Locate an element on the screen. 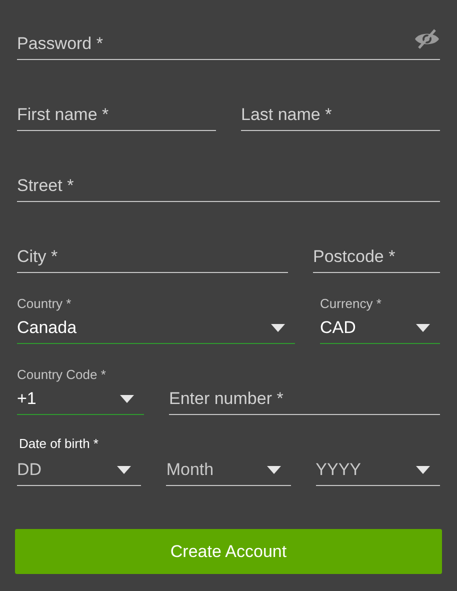  dropdown: YYYY is located at coordinates (378, 470).